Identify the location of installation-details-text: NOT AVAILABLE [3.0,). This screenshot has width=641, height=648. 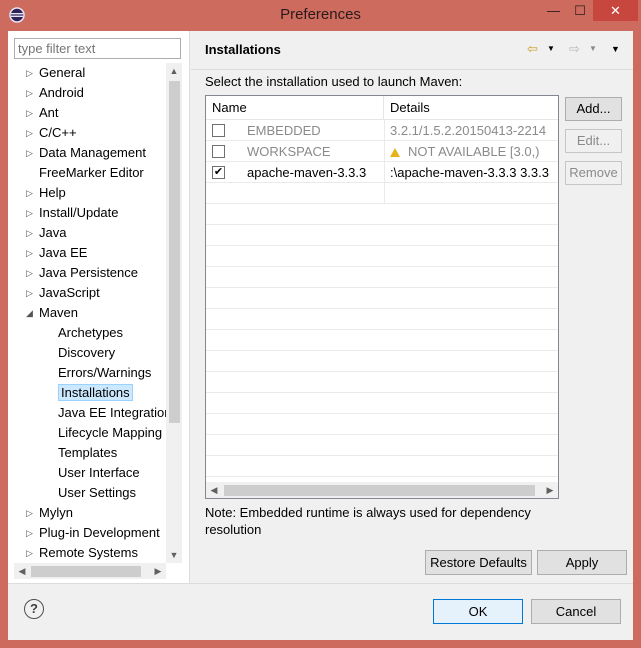
(474, 151).